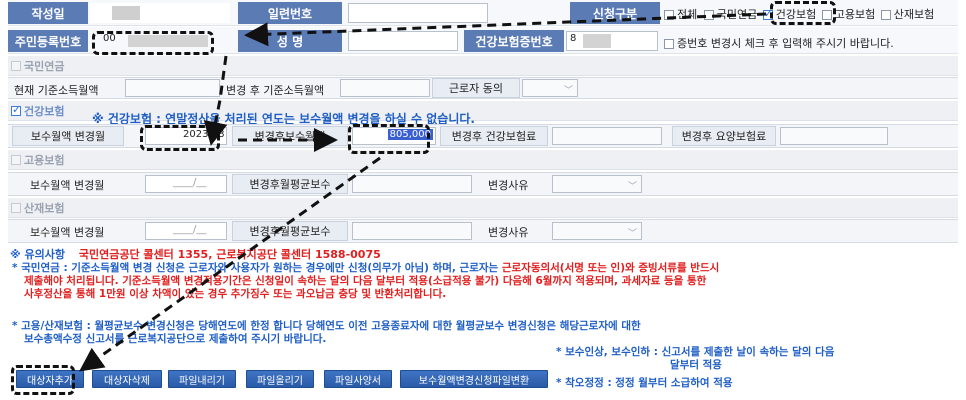  I want to click on arrow-to-rrn, so click(505, 29).